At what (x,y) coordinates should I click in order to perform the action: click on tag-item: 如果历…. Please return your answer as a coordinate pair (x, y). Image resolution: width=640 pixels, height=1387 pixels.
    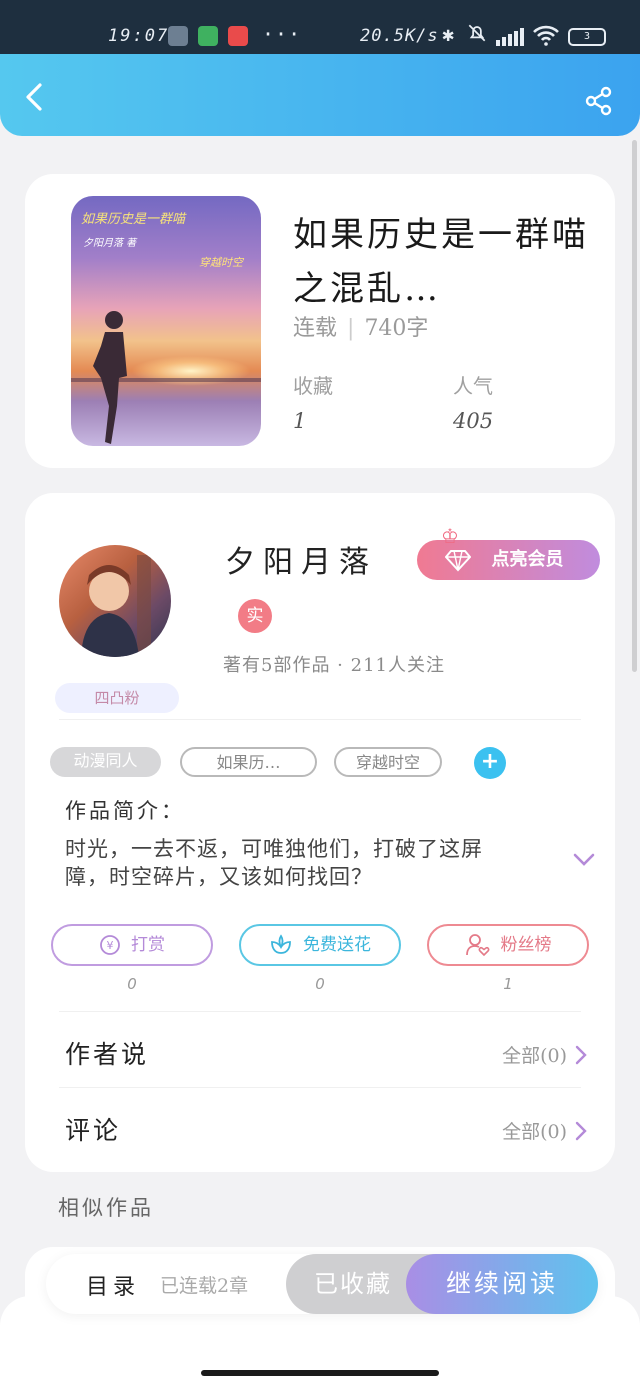
    Looking at the image, I should click on (248, 762).